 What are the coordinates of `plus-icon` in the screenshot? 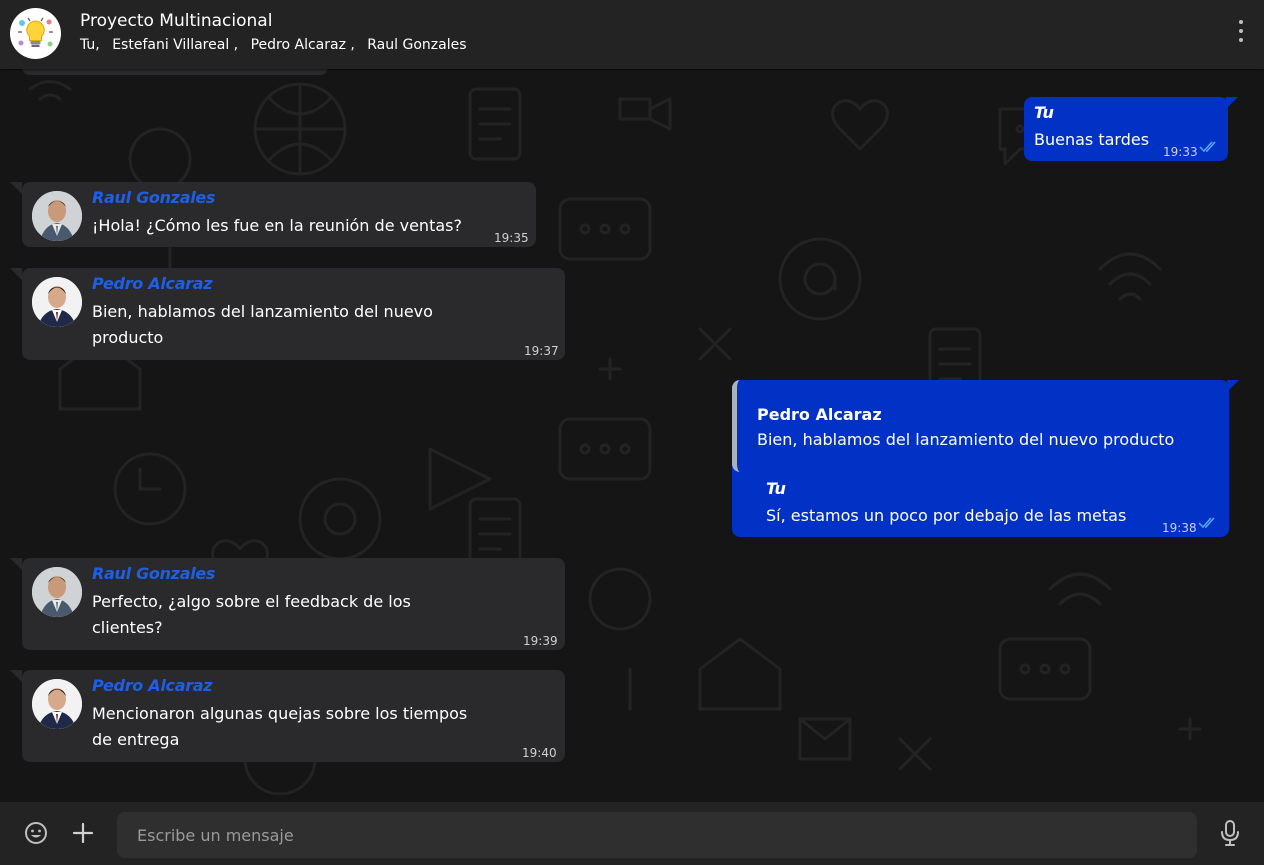 It's located at (83, 833).